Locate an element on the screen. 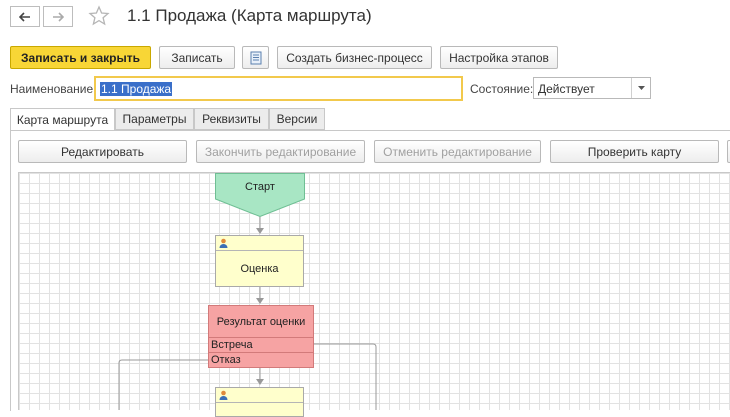 The image size is (730, 417). assessment-task-label: Оценка is located at coordinates (259, 269).